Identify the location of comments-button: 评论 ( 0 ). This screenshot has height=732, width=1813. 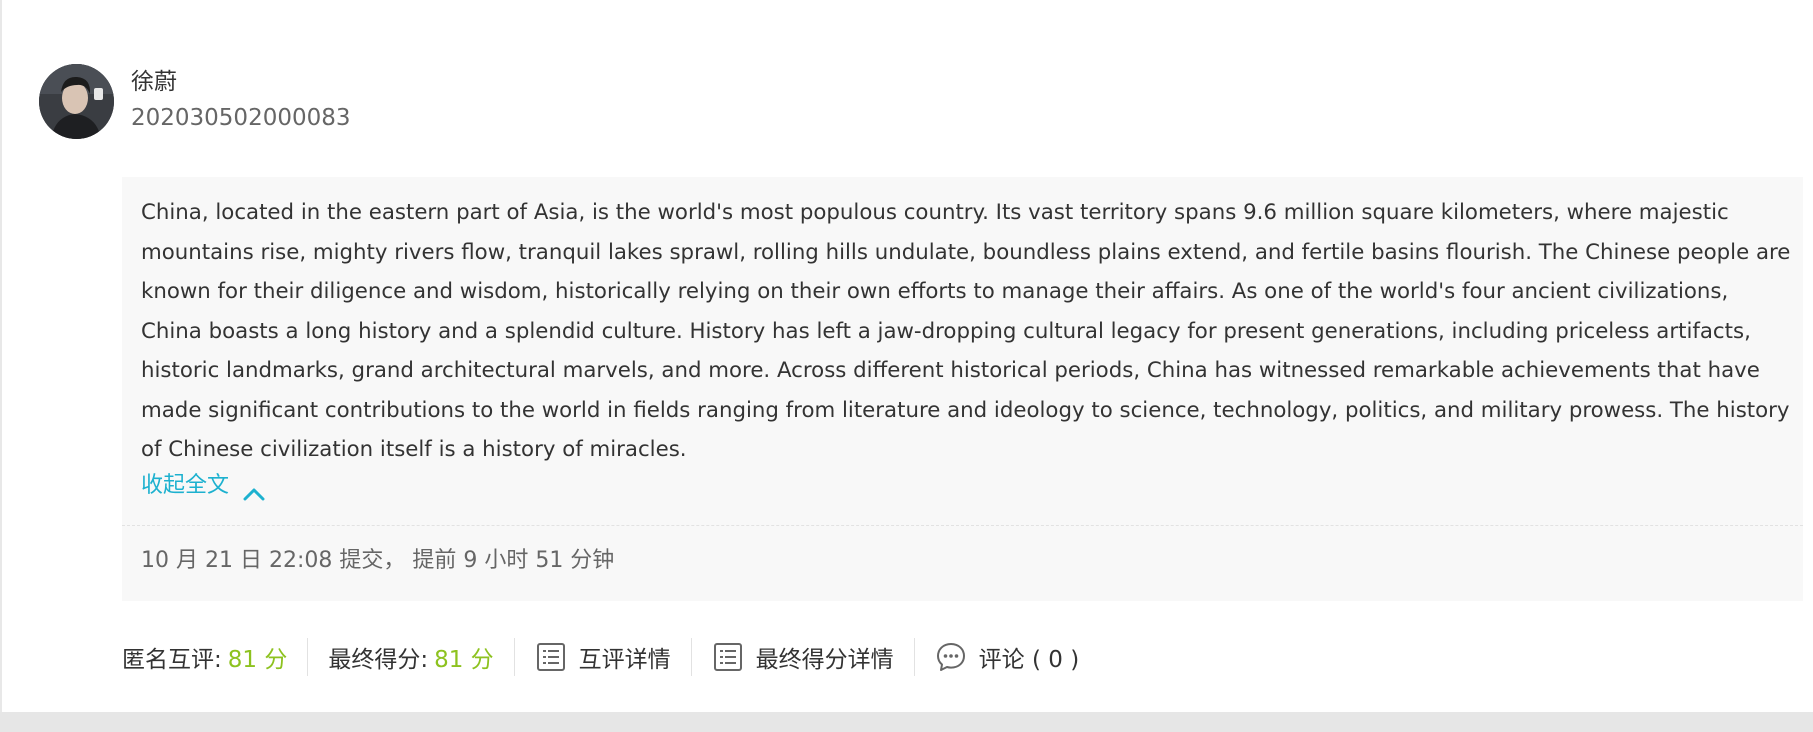
(1007, 657).